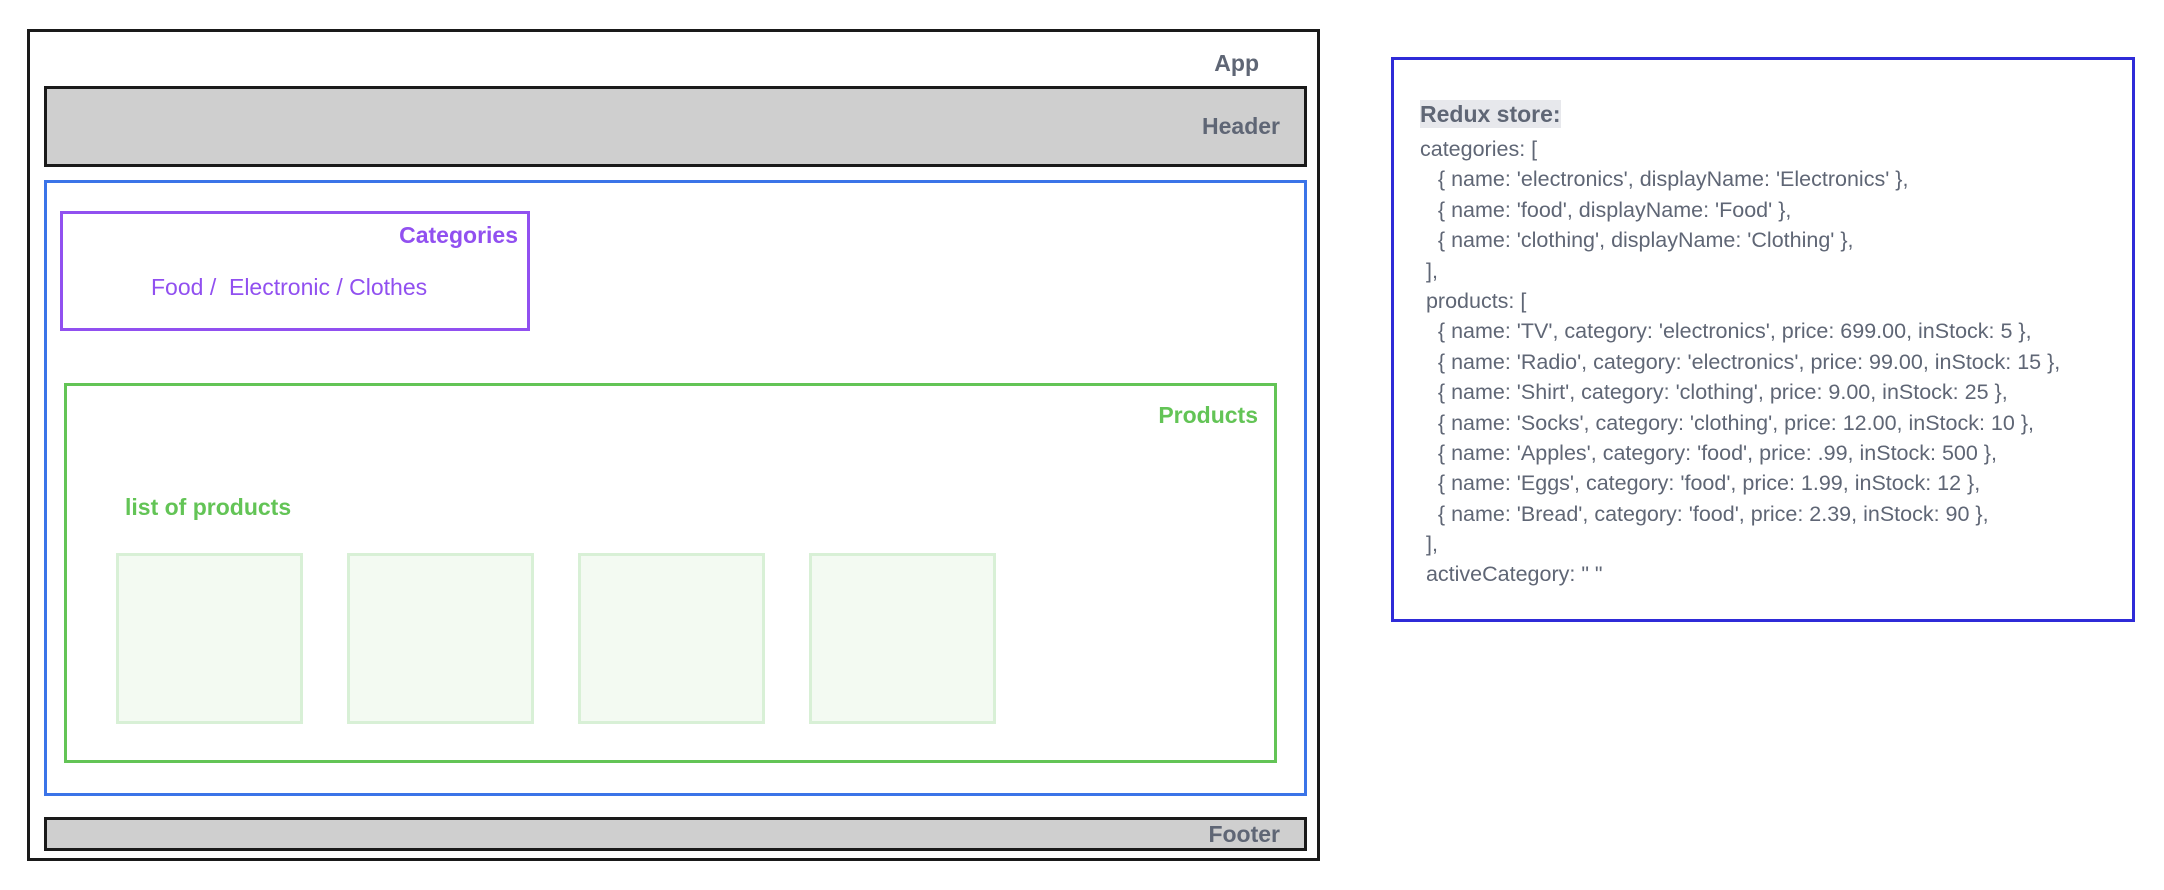 The height and width of the screenshot is (890, 2164). Describe the element at coordinates (1236, 63) in the screenshot. I see `app-label: App` at that location.